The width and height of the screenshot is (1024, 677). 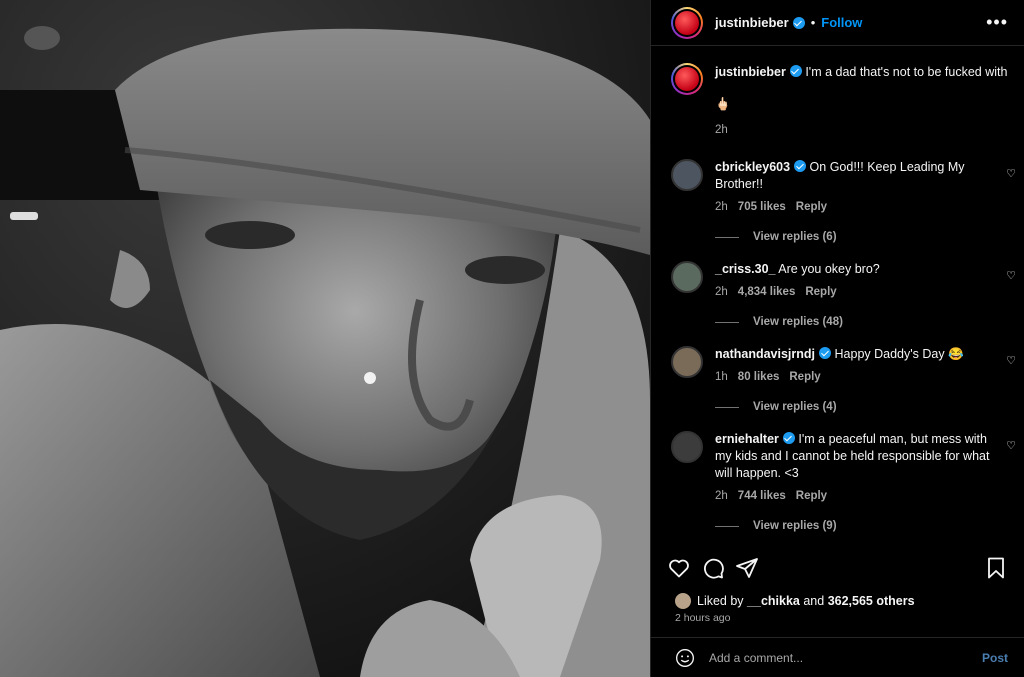 I want to click on add-comment-bar: Post, so click(x=837, y=657).